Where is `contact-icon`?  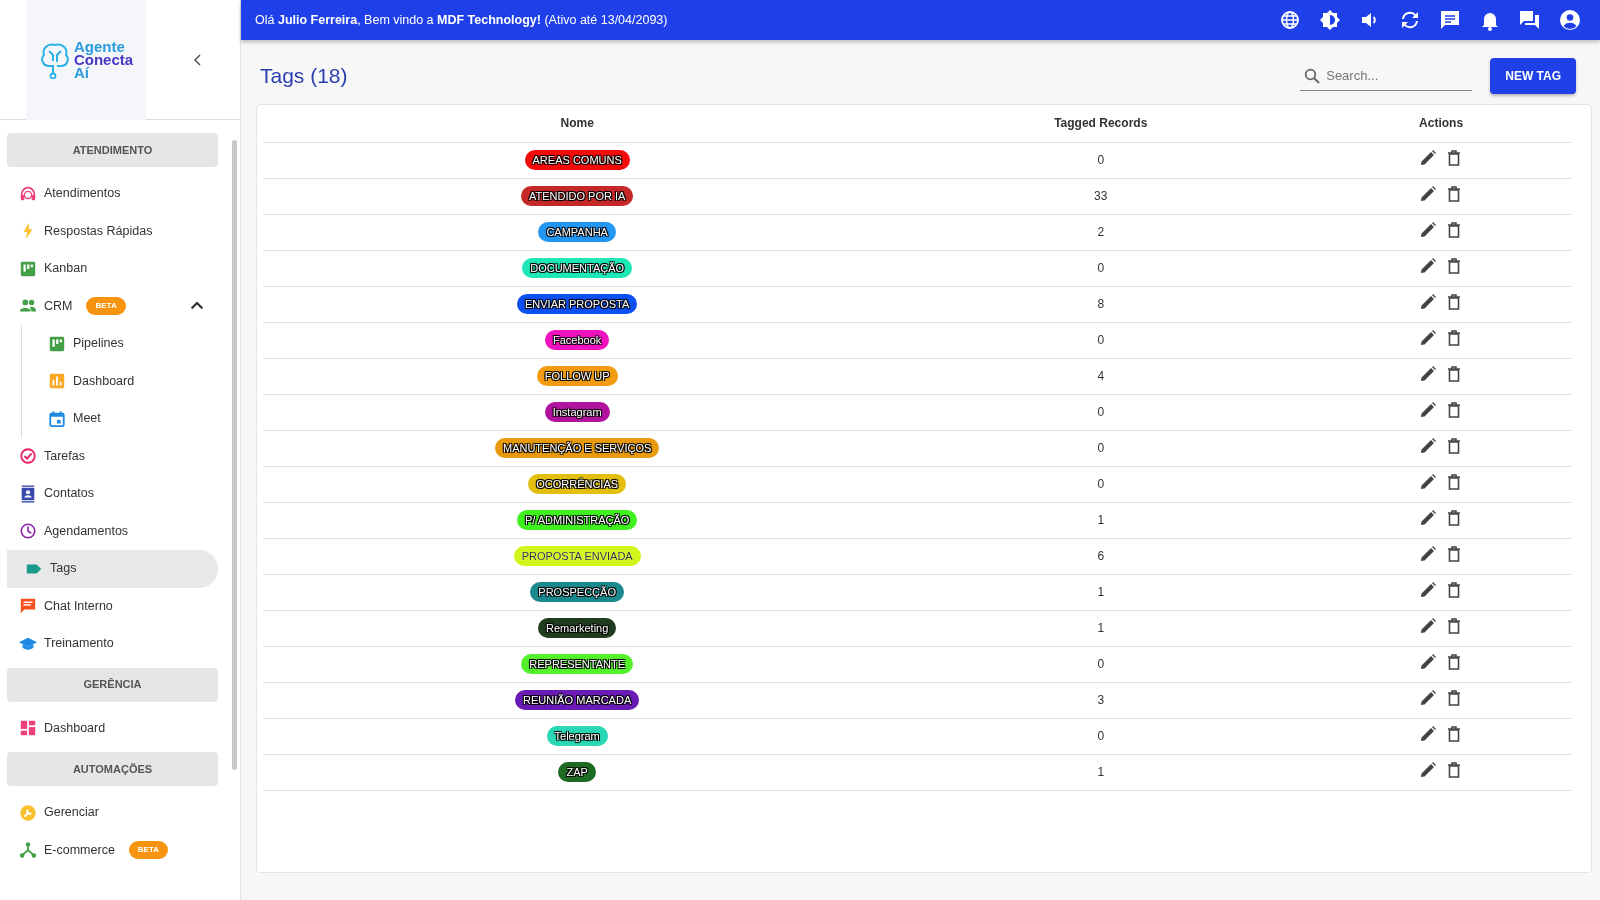
contact-icon is located at coordinates (28, 493).